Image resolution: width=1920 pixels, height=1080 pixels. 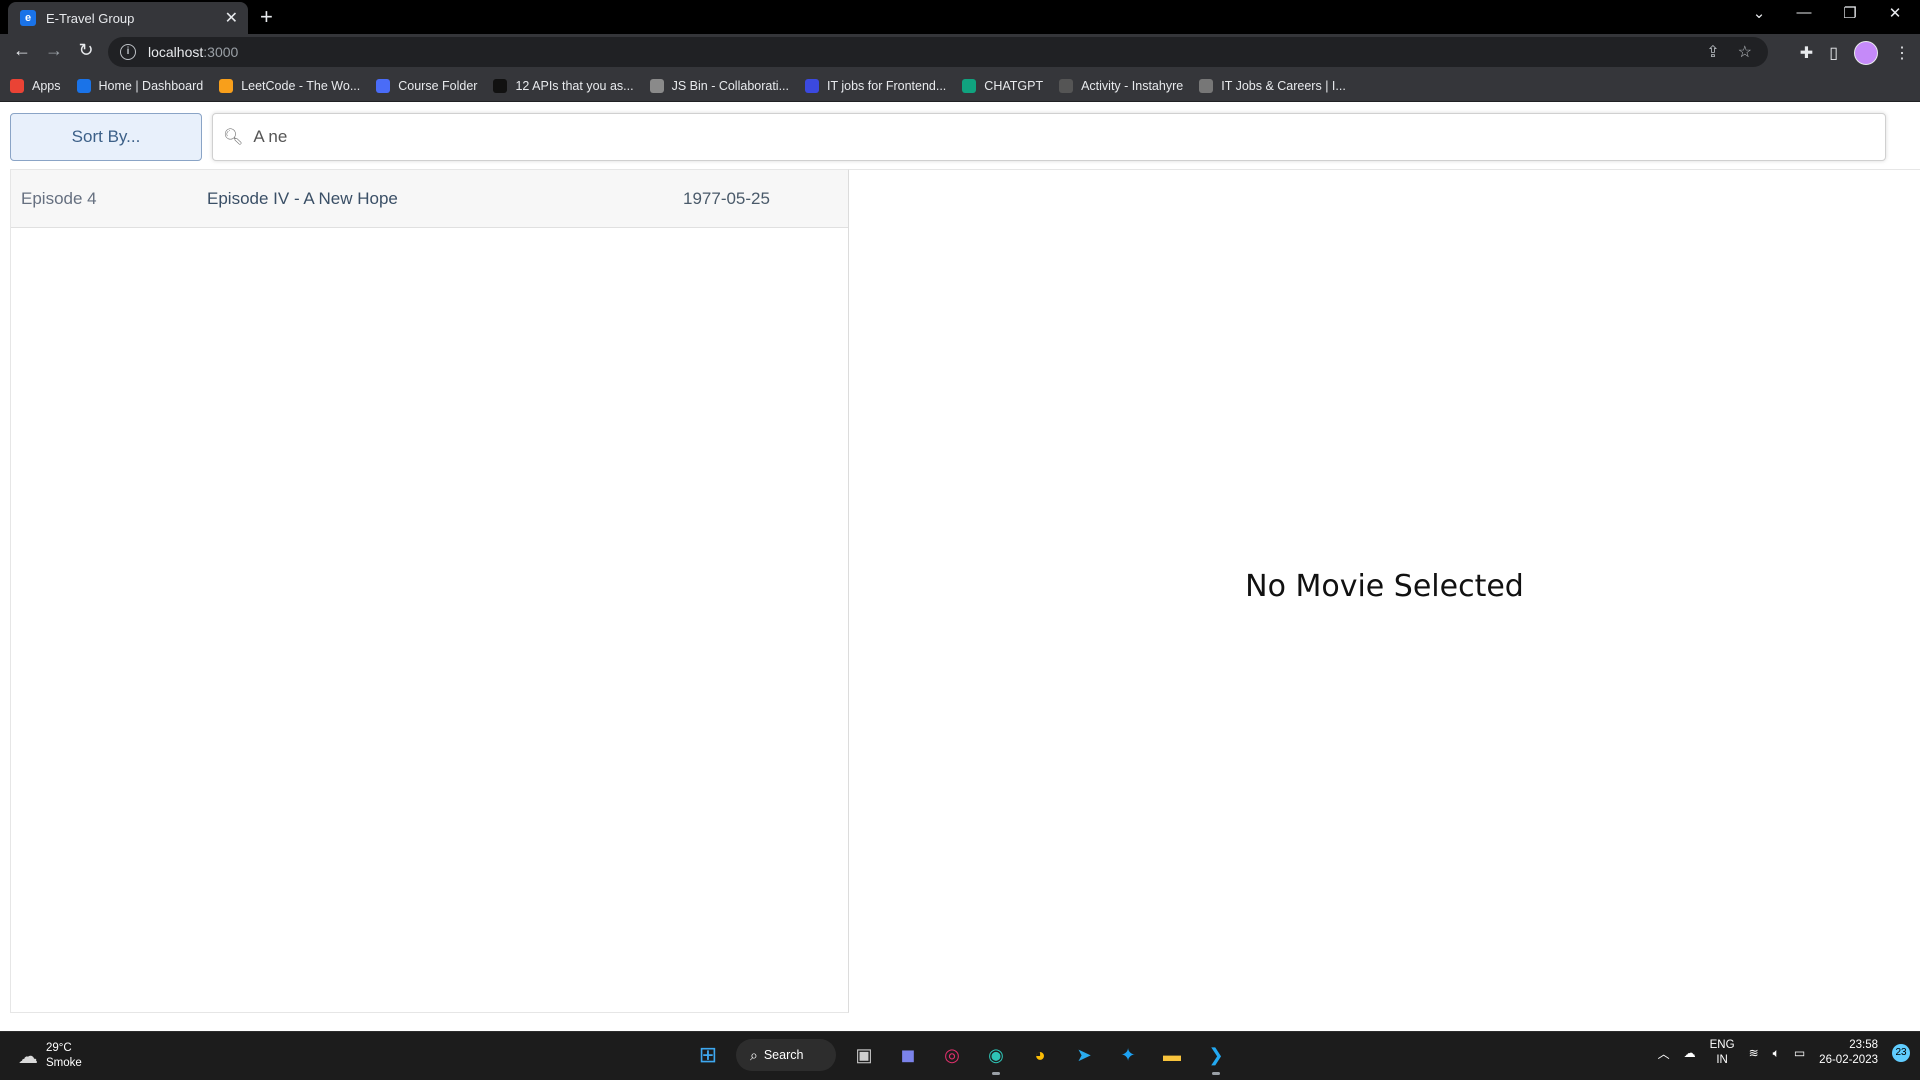 What do you see at coordinates (1806, 53) in the screenshot?
I see `extensions-icon: ✚` at bounding box center [1806, 53].